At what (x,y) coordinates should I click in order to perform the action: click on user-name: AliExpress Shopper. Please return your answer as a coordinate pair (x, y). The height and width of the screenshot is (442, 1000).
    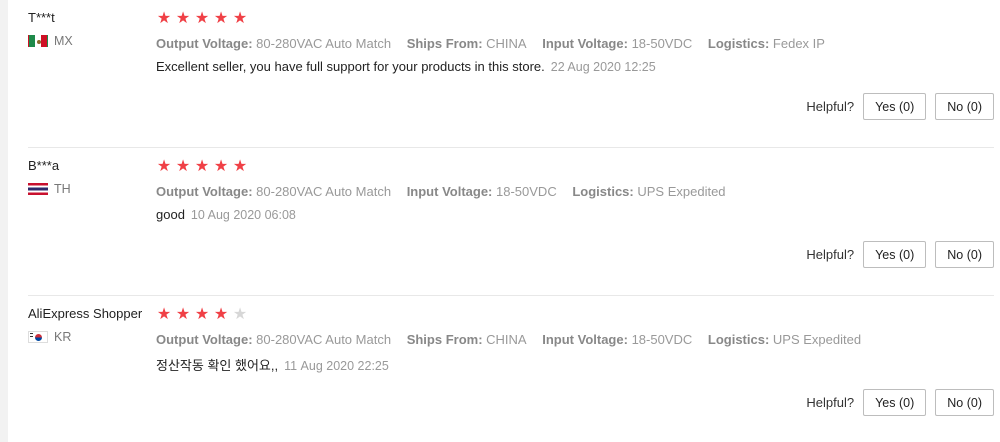
    Looking at the image, I should click on (85, 313).